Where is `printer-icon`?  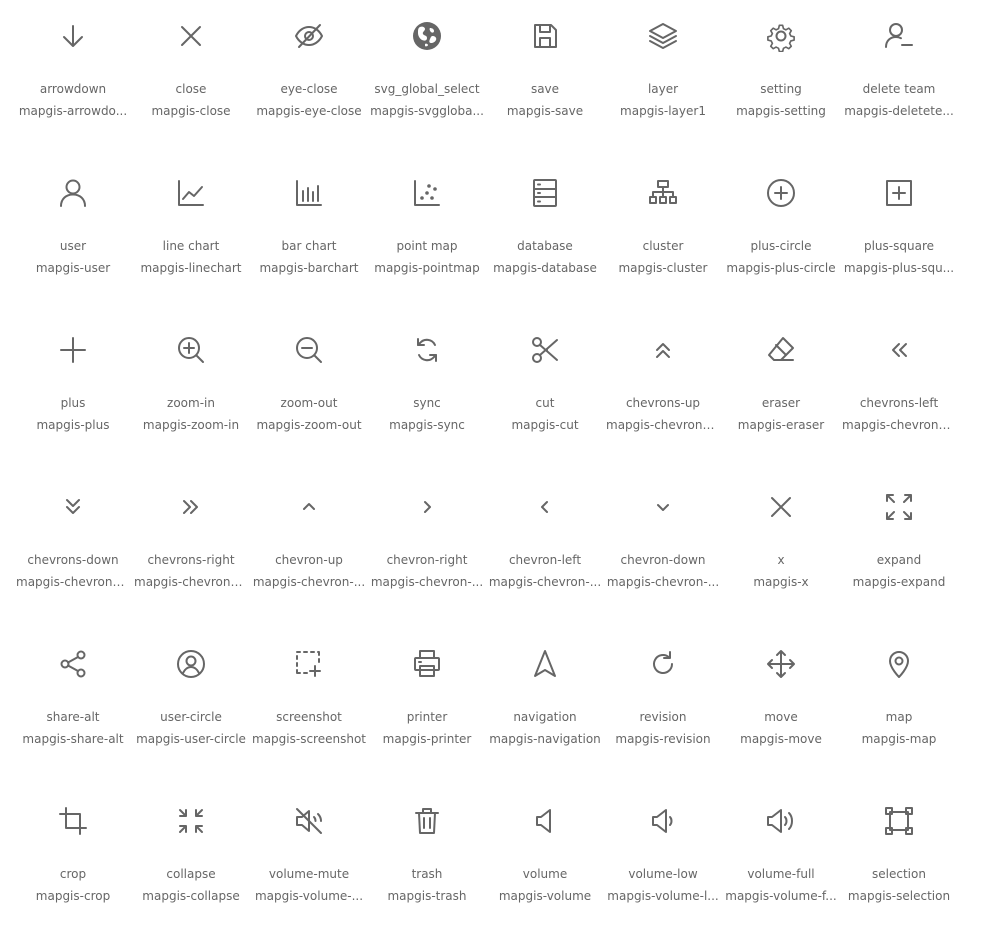
printer-icon is located at coordinates (427, 664).